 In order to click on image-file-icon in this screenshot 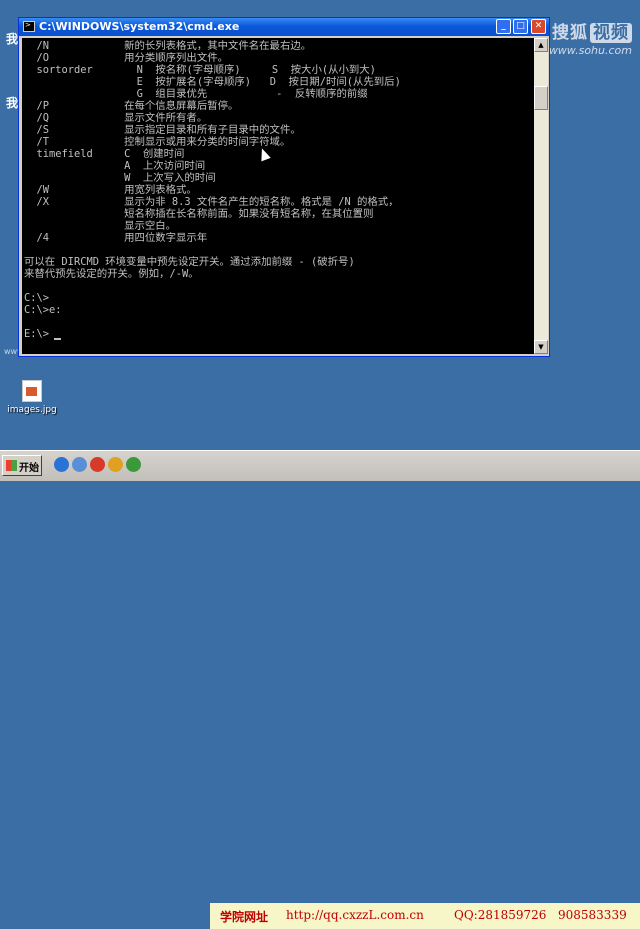, I will do `click(32, 391)`.